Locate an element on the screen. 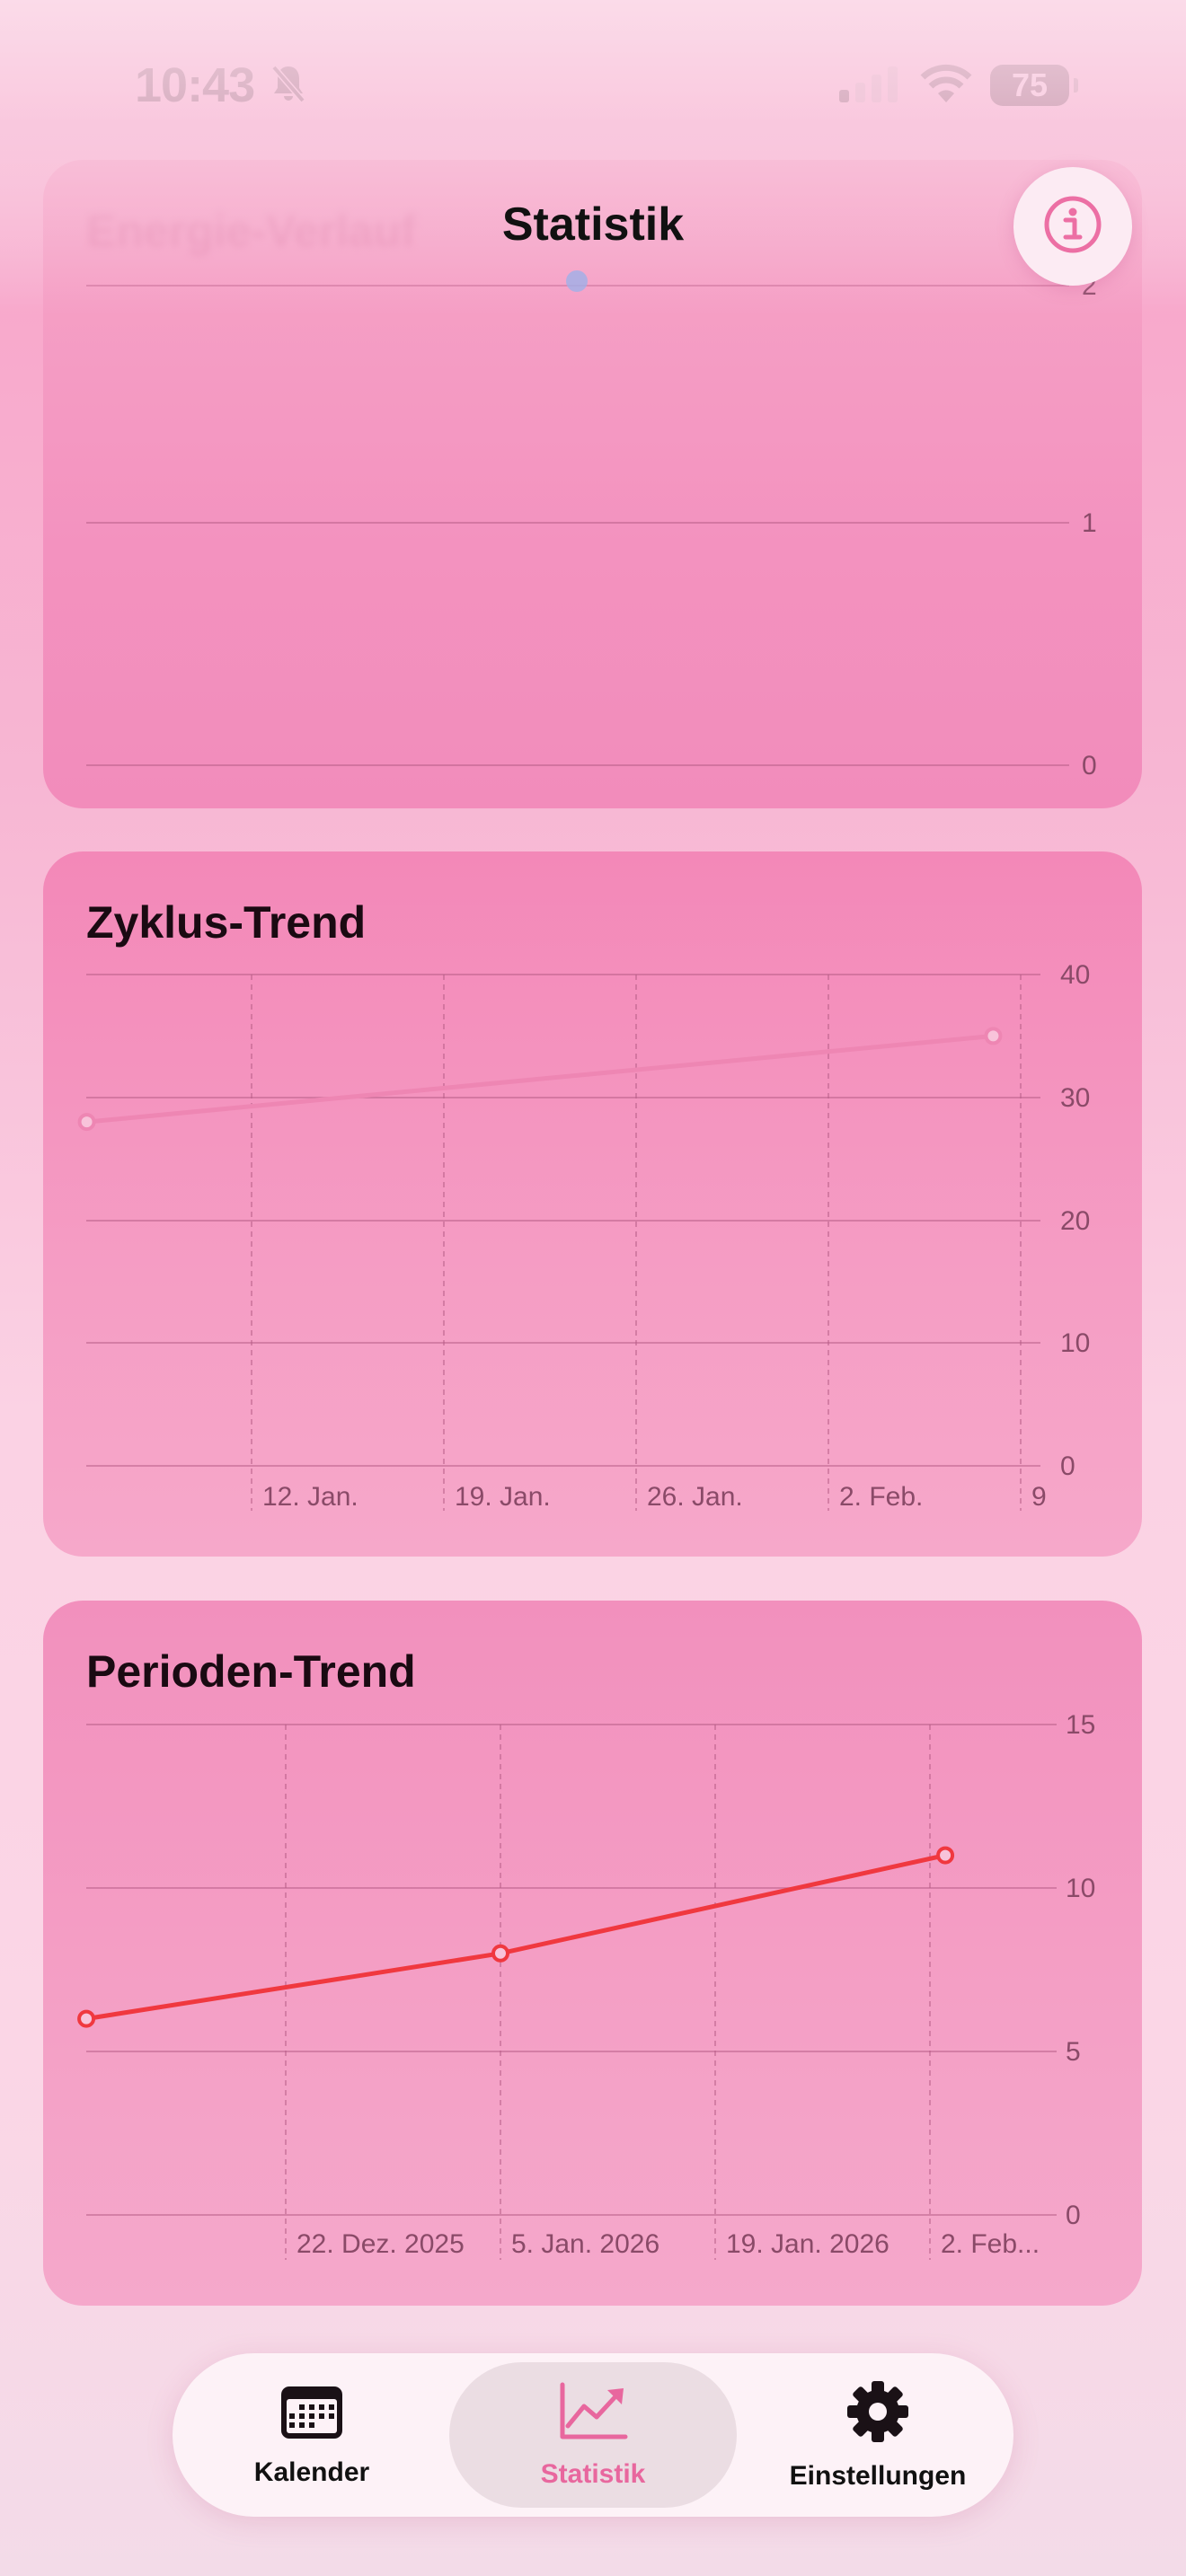 This screenshot has width=1186, height=2576. x-tick-label: 22. Dez. 2025 is located at coordinates (380, 2244).